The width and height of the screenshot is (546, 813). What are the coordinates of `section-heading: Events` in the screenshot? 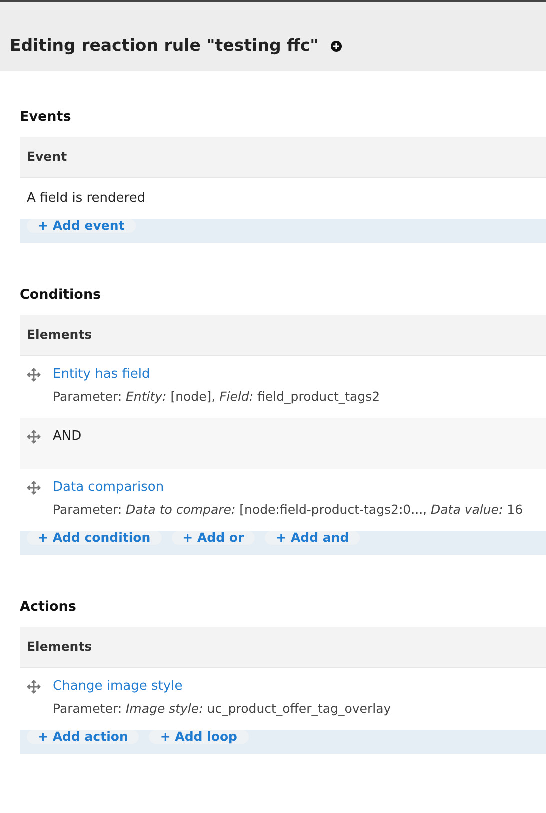 It's located at (46, 117).